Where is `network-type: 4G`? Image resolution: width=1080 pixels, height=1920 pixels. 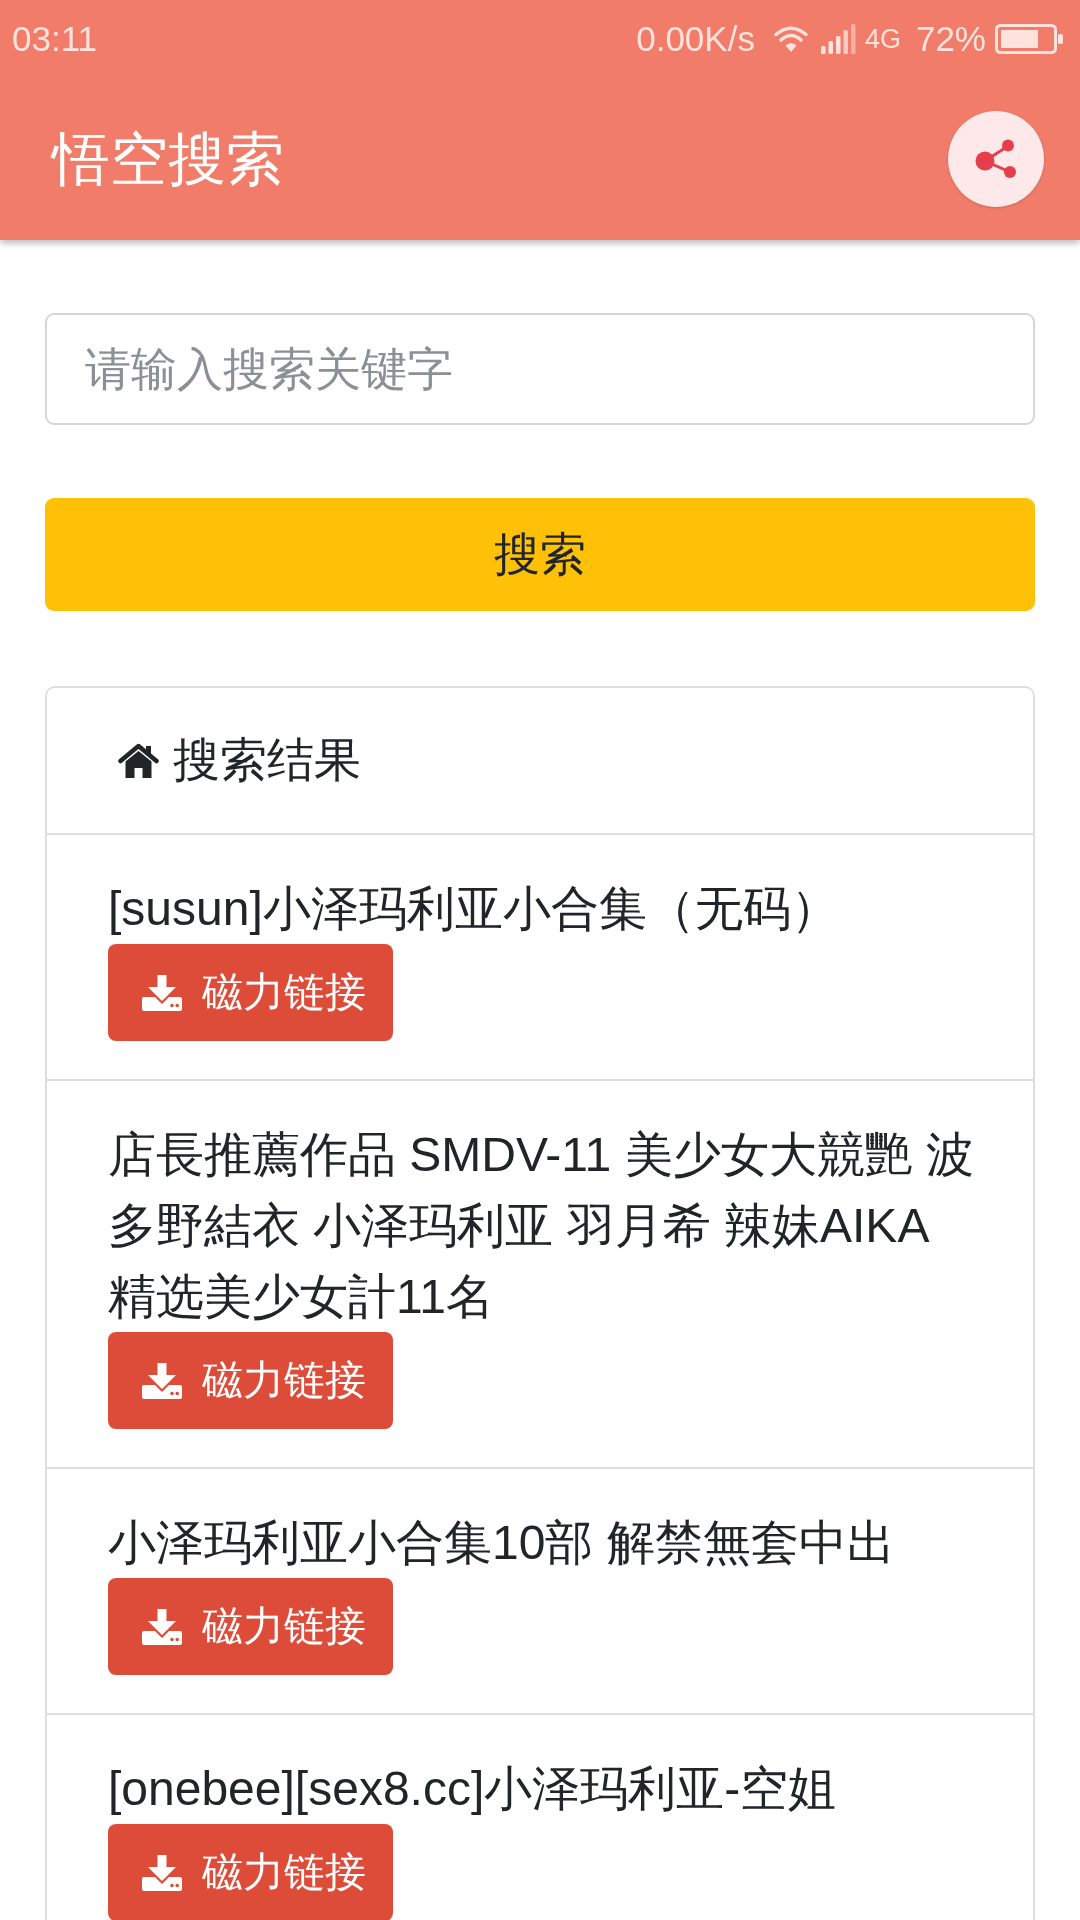 network-type: 4G is located at coordinates (882, 39).